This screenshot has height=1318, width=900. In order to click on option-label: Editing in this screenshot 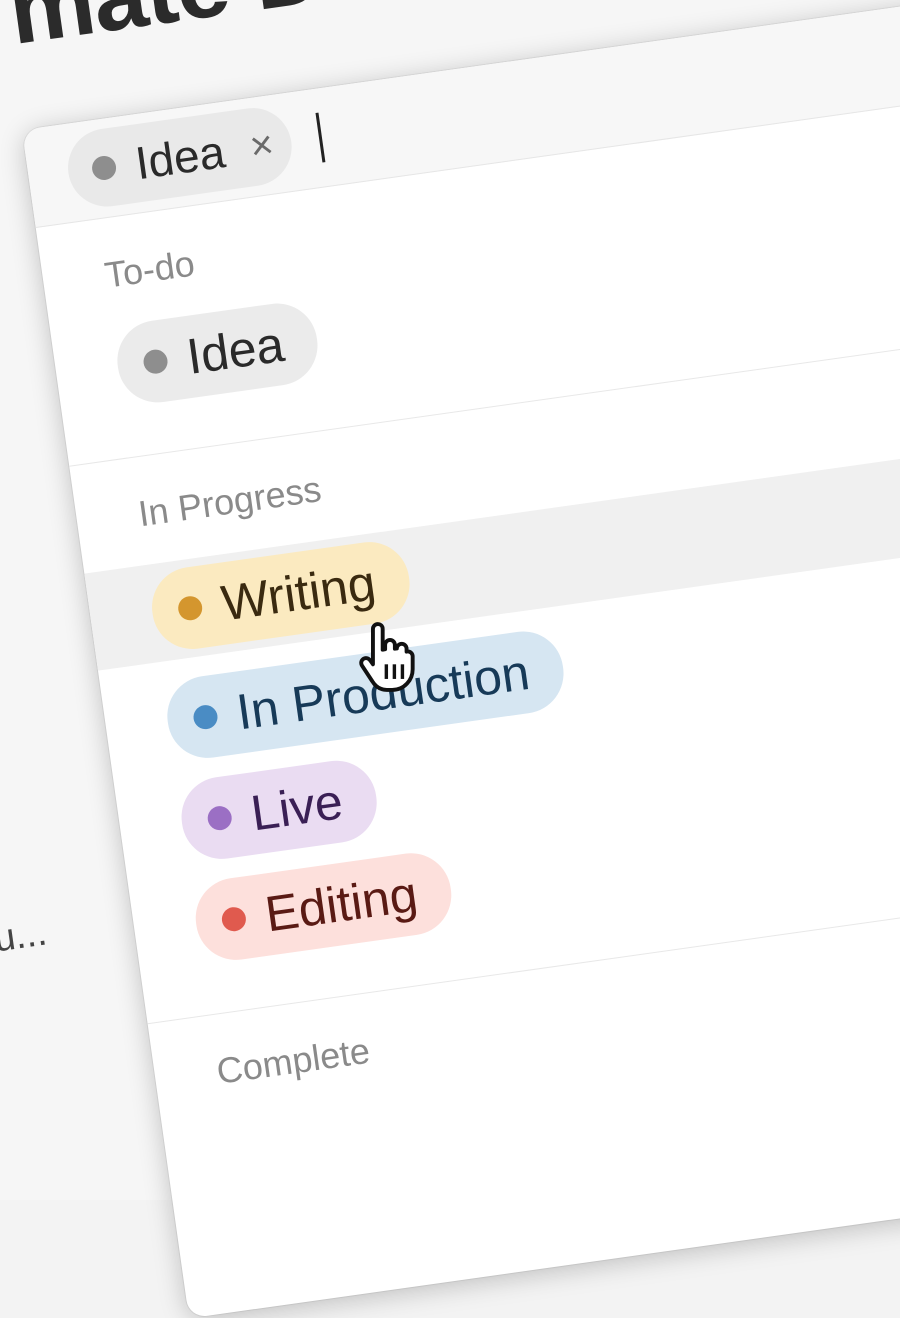, I will do `click(341, 904)`.